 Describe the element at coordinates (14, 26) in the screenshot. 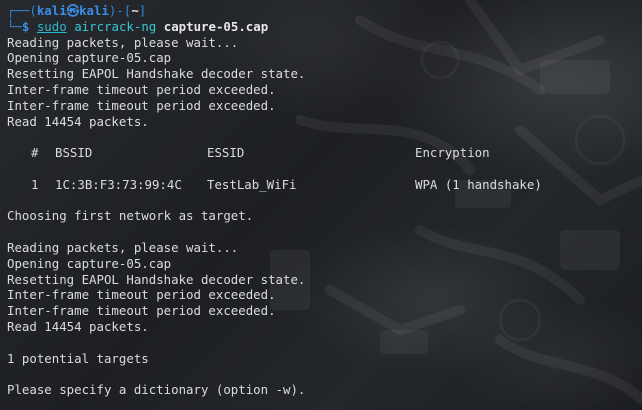

I see `prompt-box-bottom: └─` at that location.